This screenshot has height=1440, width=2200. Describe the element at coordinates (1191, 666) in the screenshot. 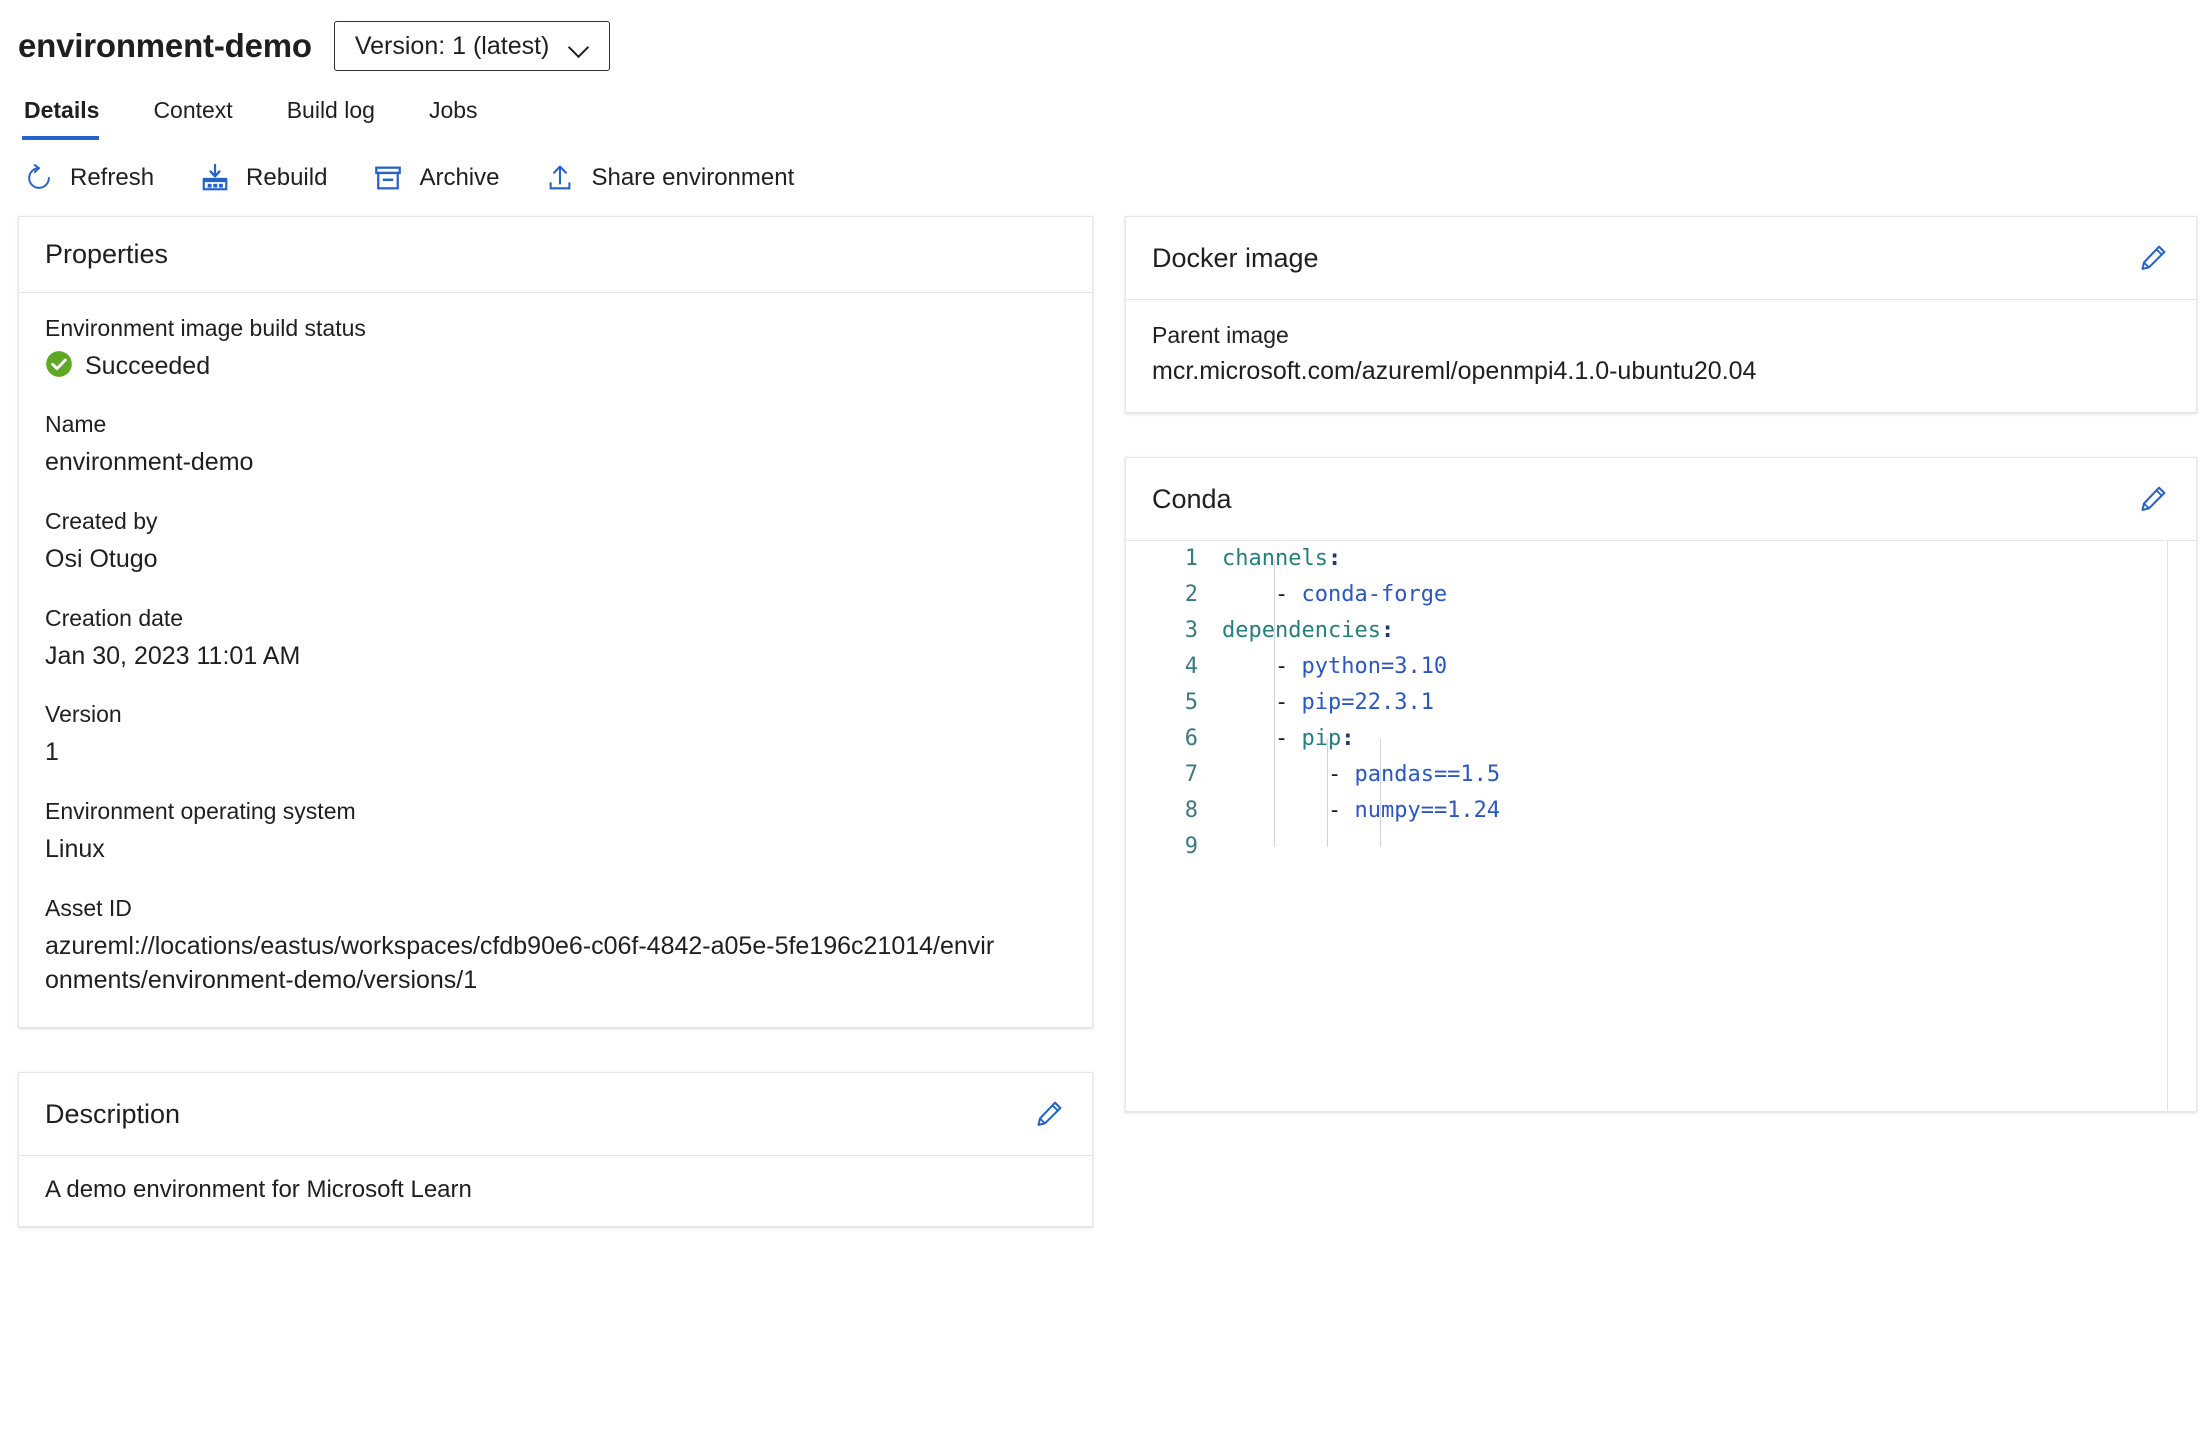

I see `line-number: 4` at that location.